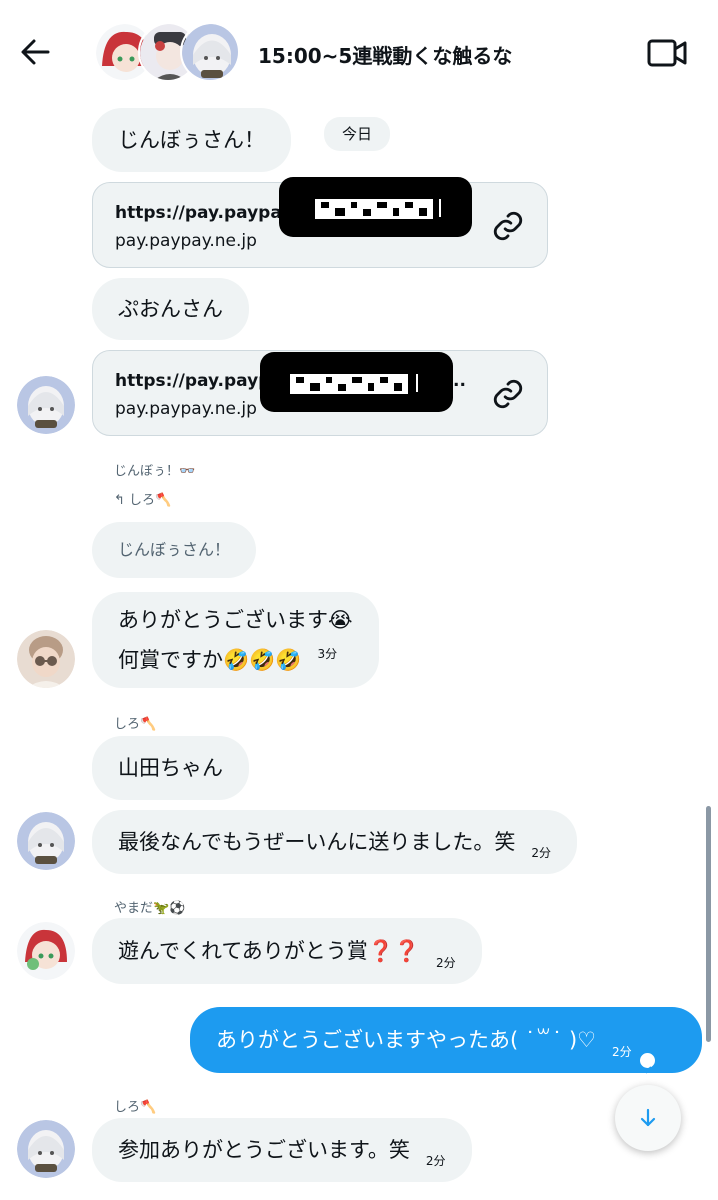 The width and height of the screenshot is (718, 1200). I want to click on message-text: ぷおんさん, so click(170, 309).